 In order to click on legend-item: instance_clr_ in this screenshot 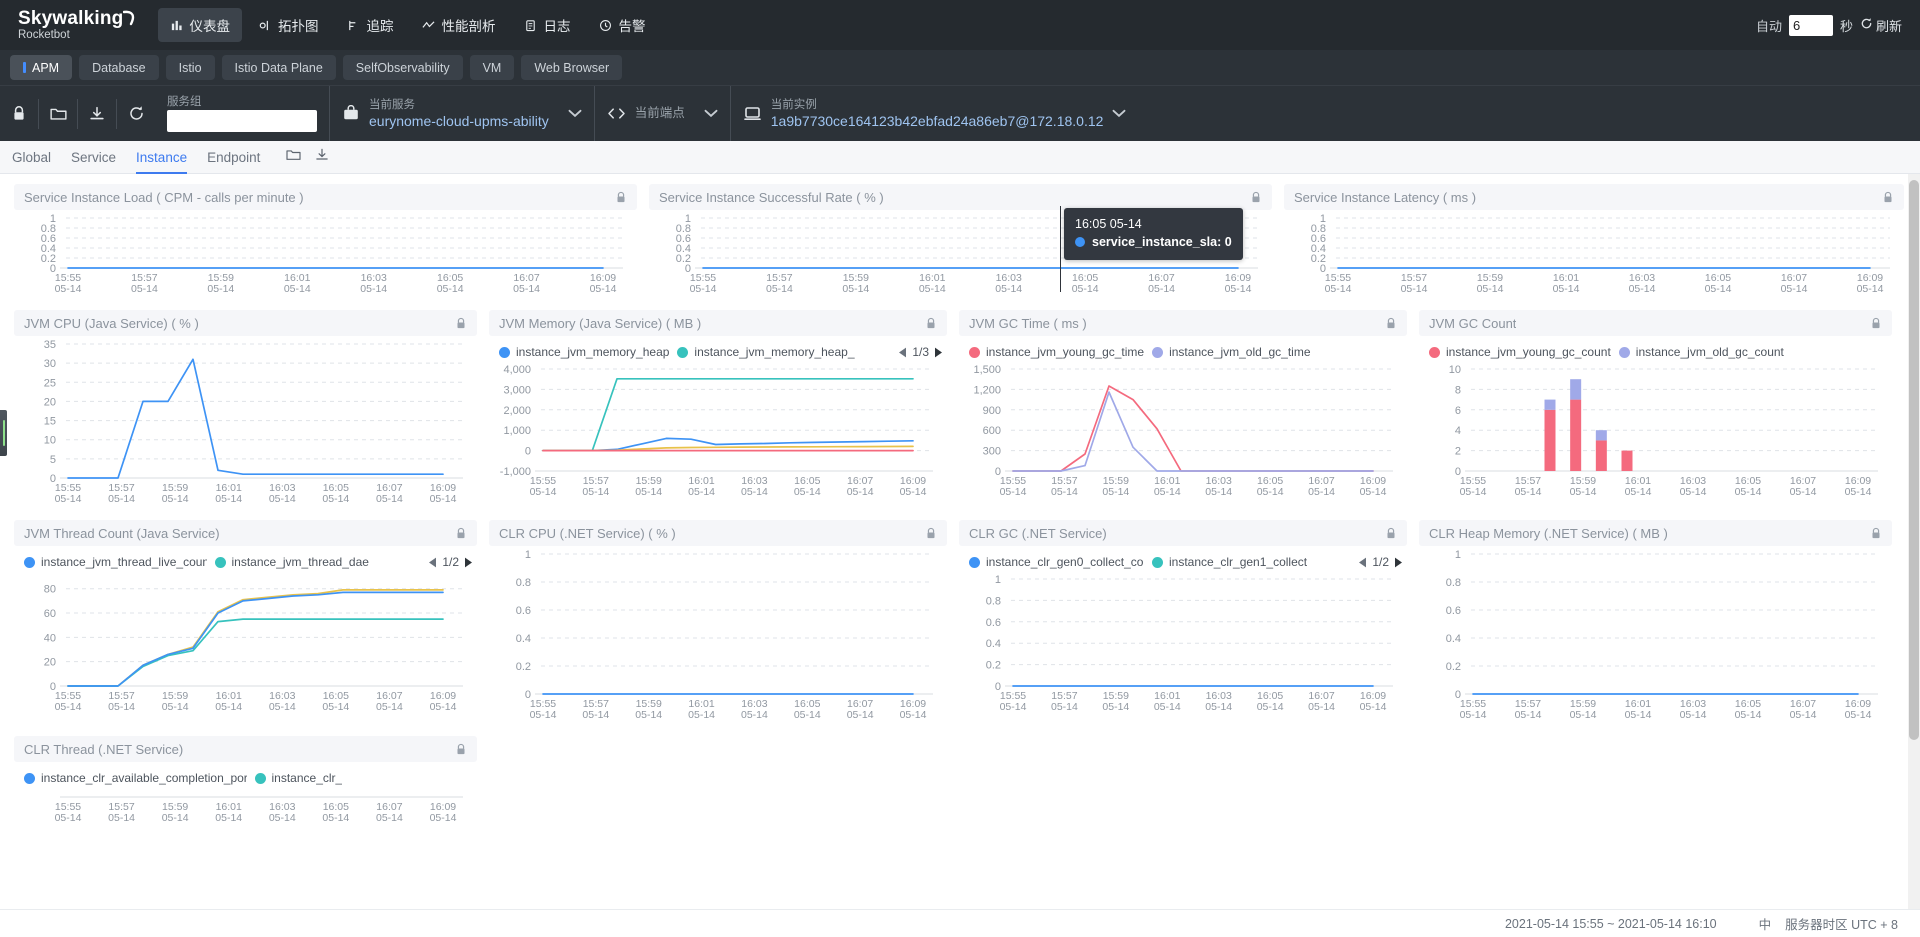, I will do `click(298, 778)`.